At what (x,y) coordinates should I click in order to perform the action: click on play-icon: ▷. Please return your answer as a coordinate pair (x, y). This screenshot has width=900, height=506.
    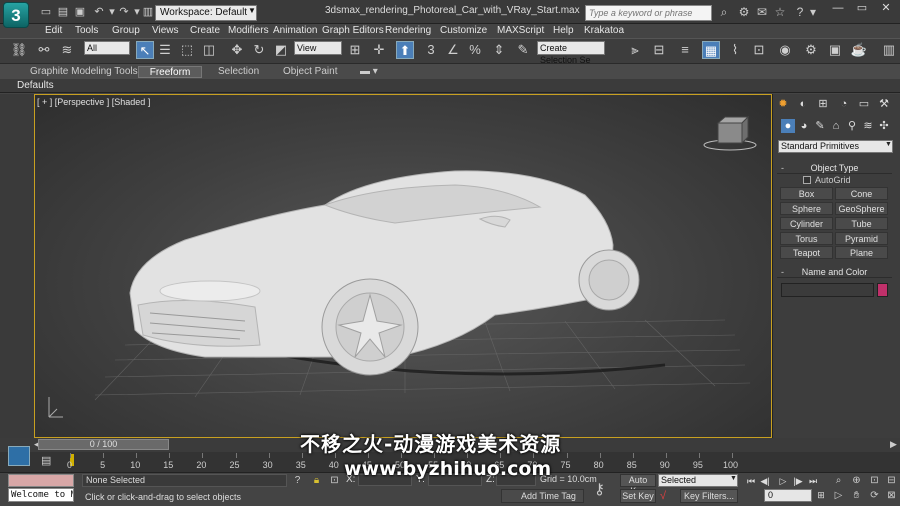
    Looking at the image, I should click on (783, 481).